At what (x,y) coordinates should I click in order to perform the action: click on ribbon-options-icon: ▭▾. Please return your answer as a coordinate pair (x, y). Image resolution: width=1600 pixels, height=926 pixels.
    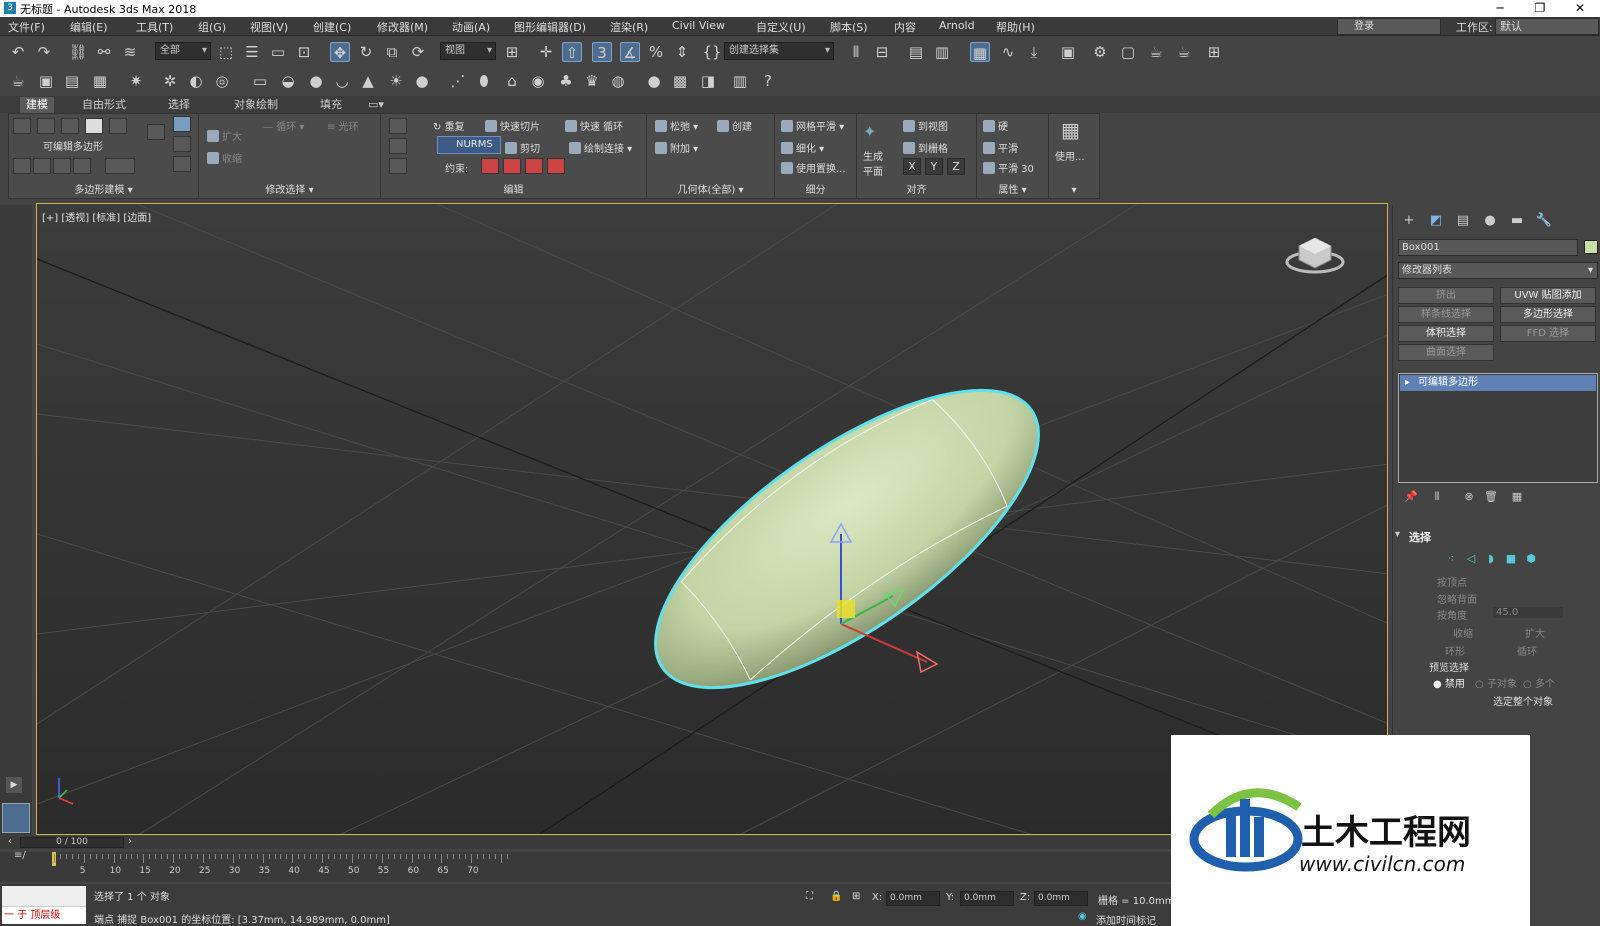
    Looking at the image, I should click on (376, 105).